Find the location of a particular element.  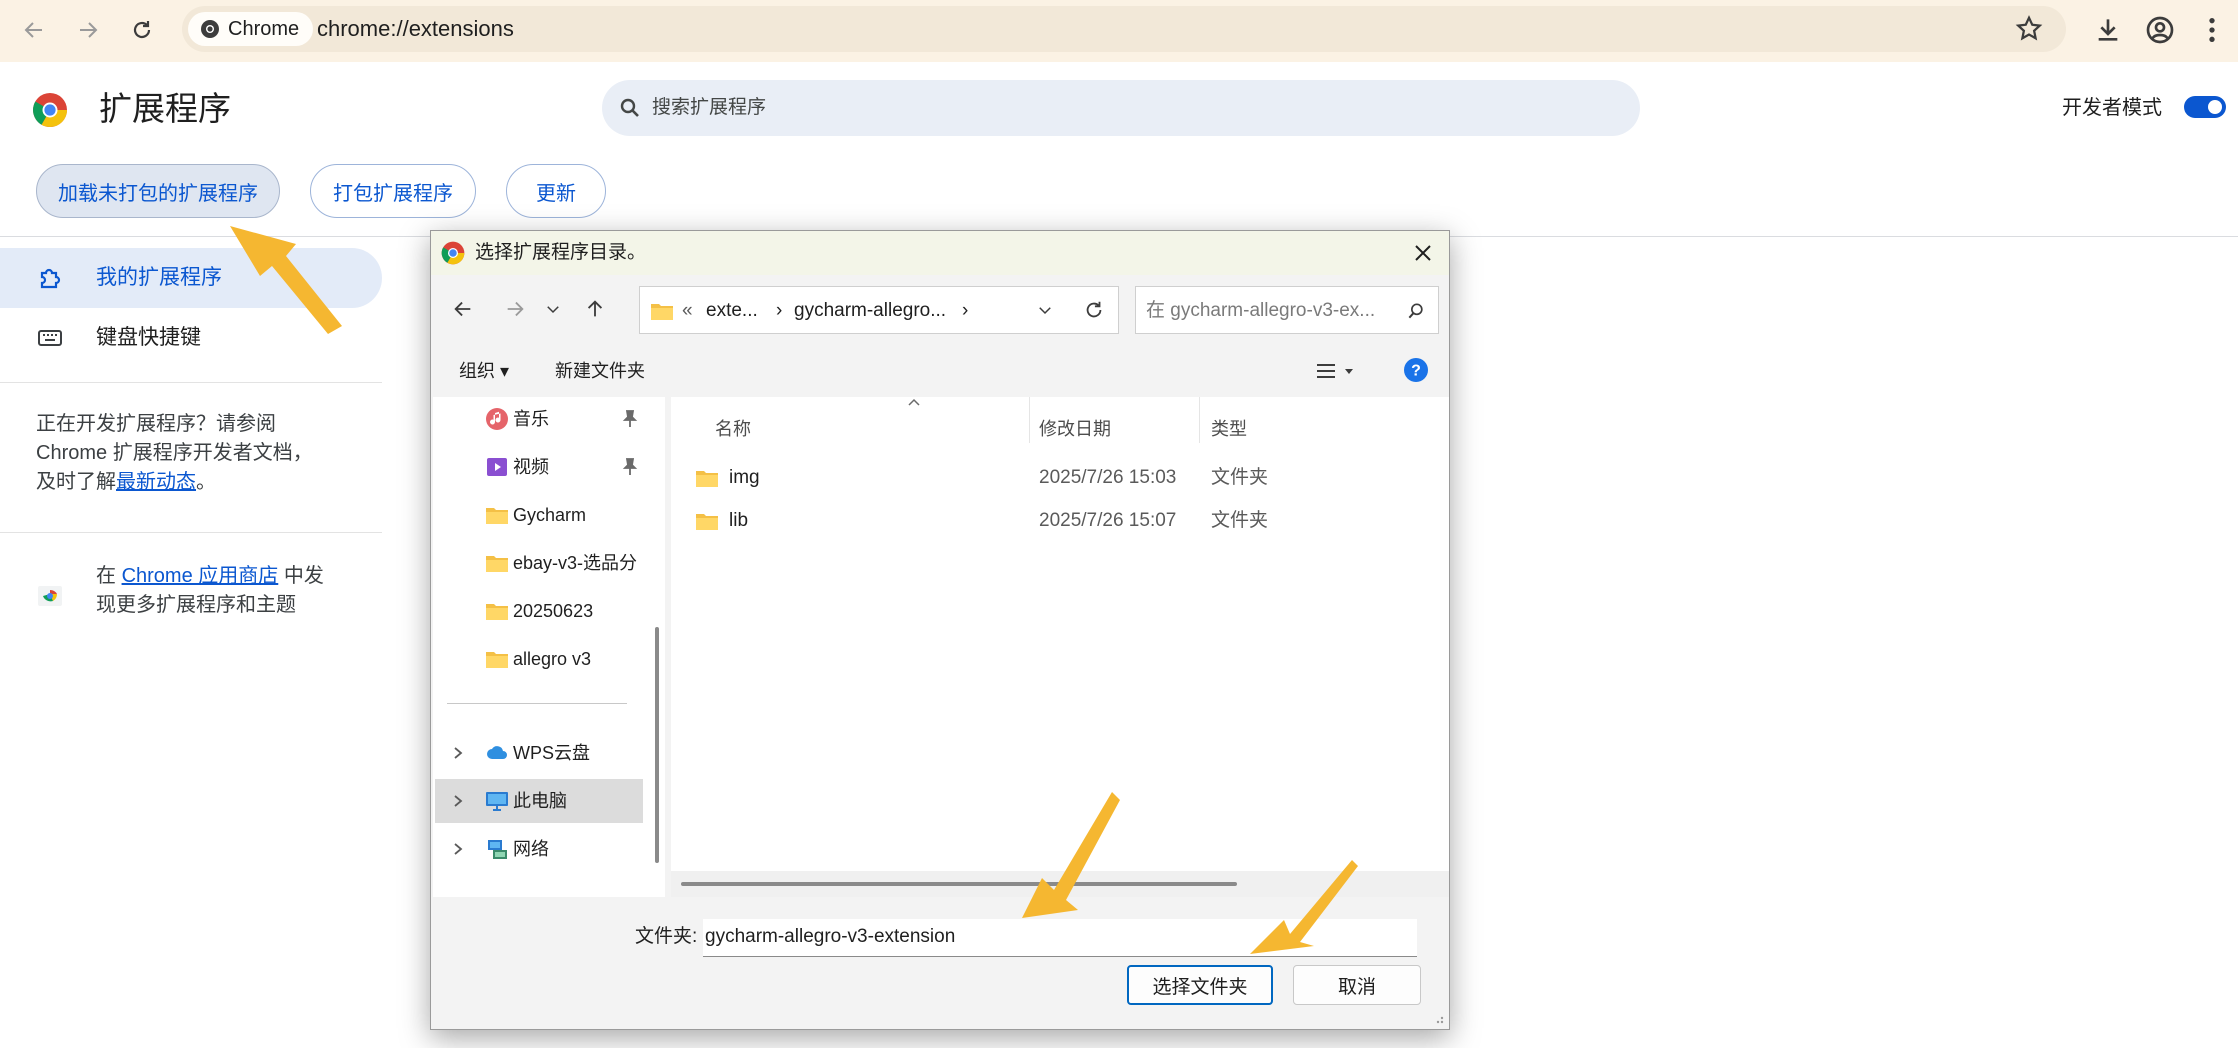

back-button is located at coordinates (34, 30).